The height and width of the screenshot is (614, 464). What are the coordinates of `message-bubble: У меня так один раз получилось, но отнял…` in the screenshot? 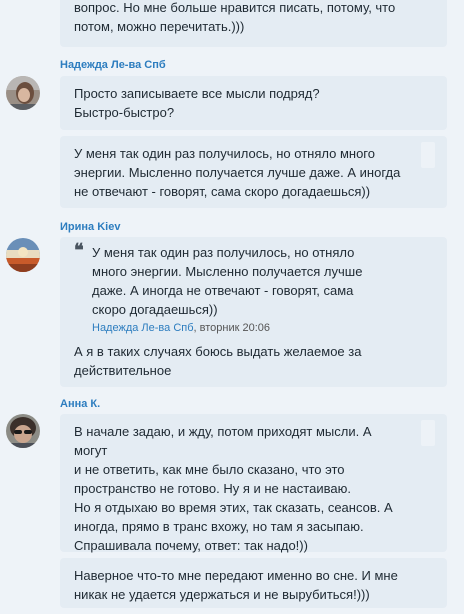 It's located at (253, 172).